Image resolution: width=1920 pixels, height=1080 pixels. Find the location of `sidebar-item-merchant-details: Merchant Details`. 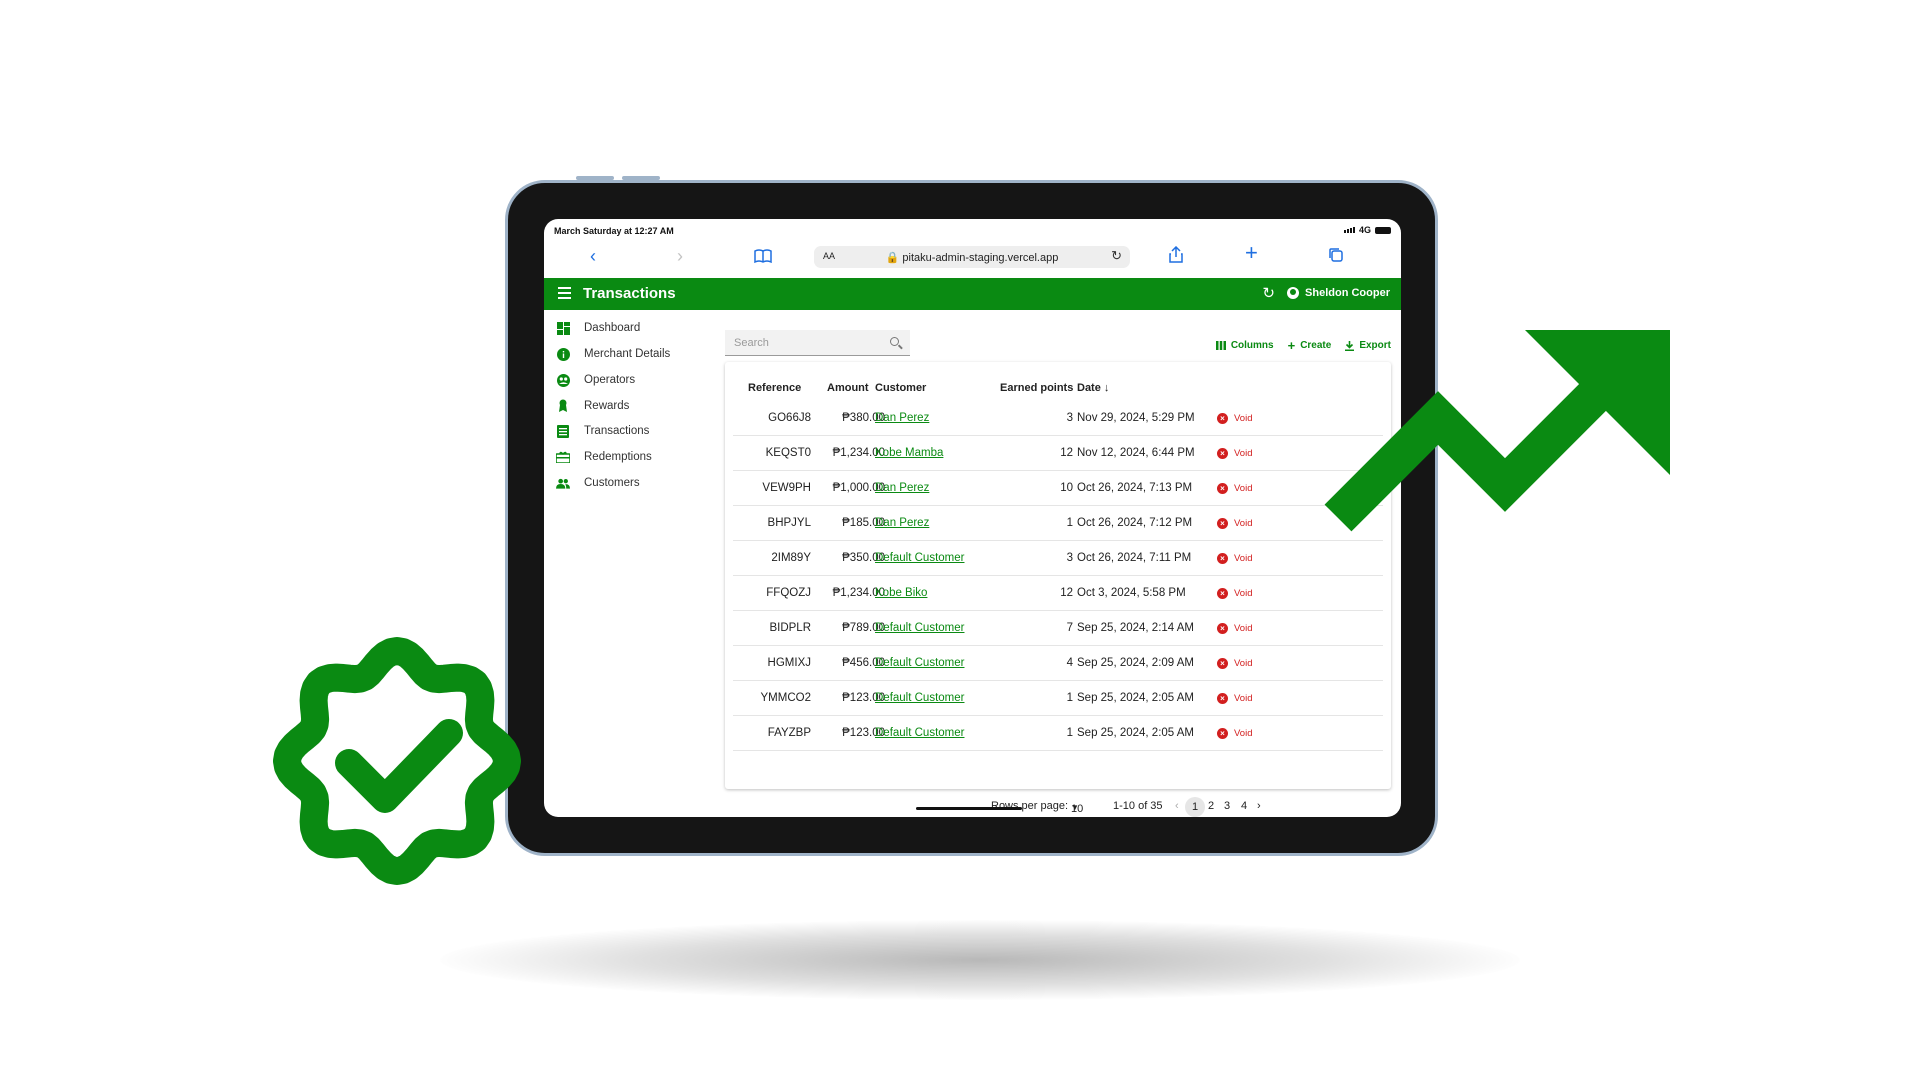

sidebar-item-merchant-details: Merchant Details is located at coordinates (613, 354).